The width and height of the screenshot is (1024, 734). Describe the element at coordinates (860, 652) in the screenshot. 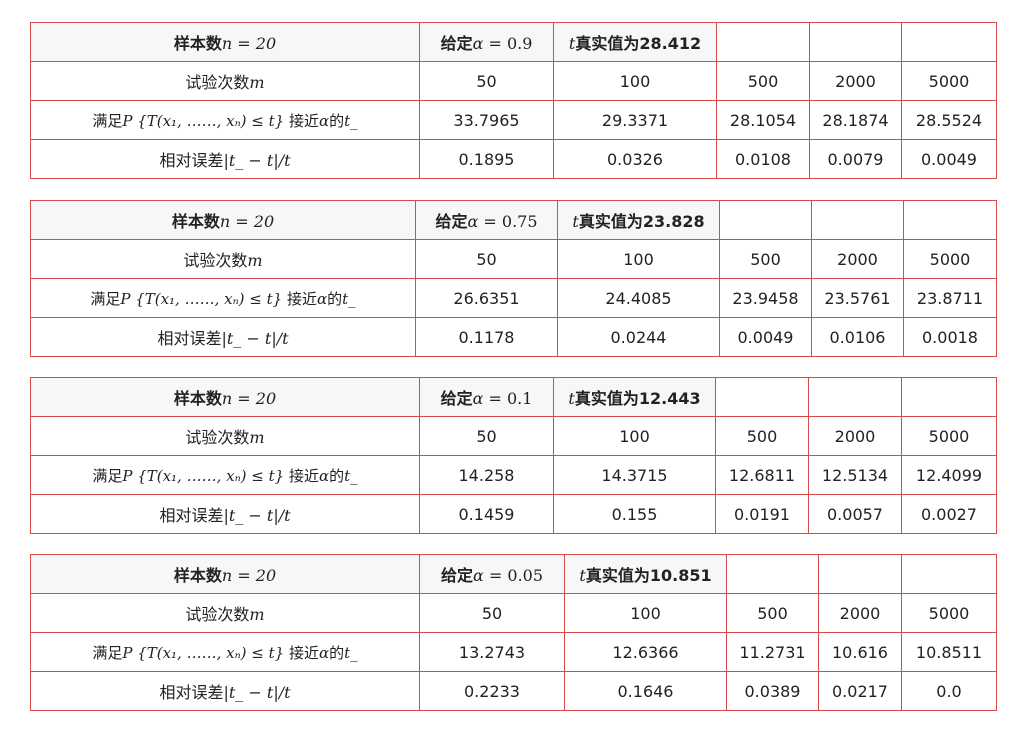

I see `t-value: 10.616` at that location.